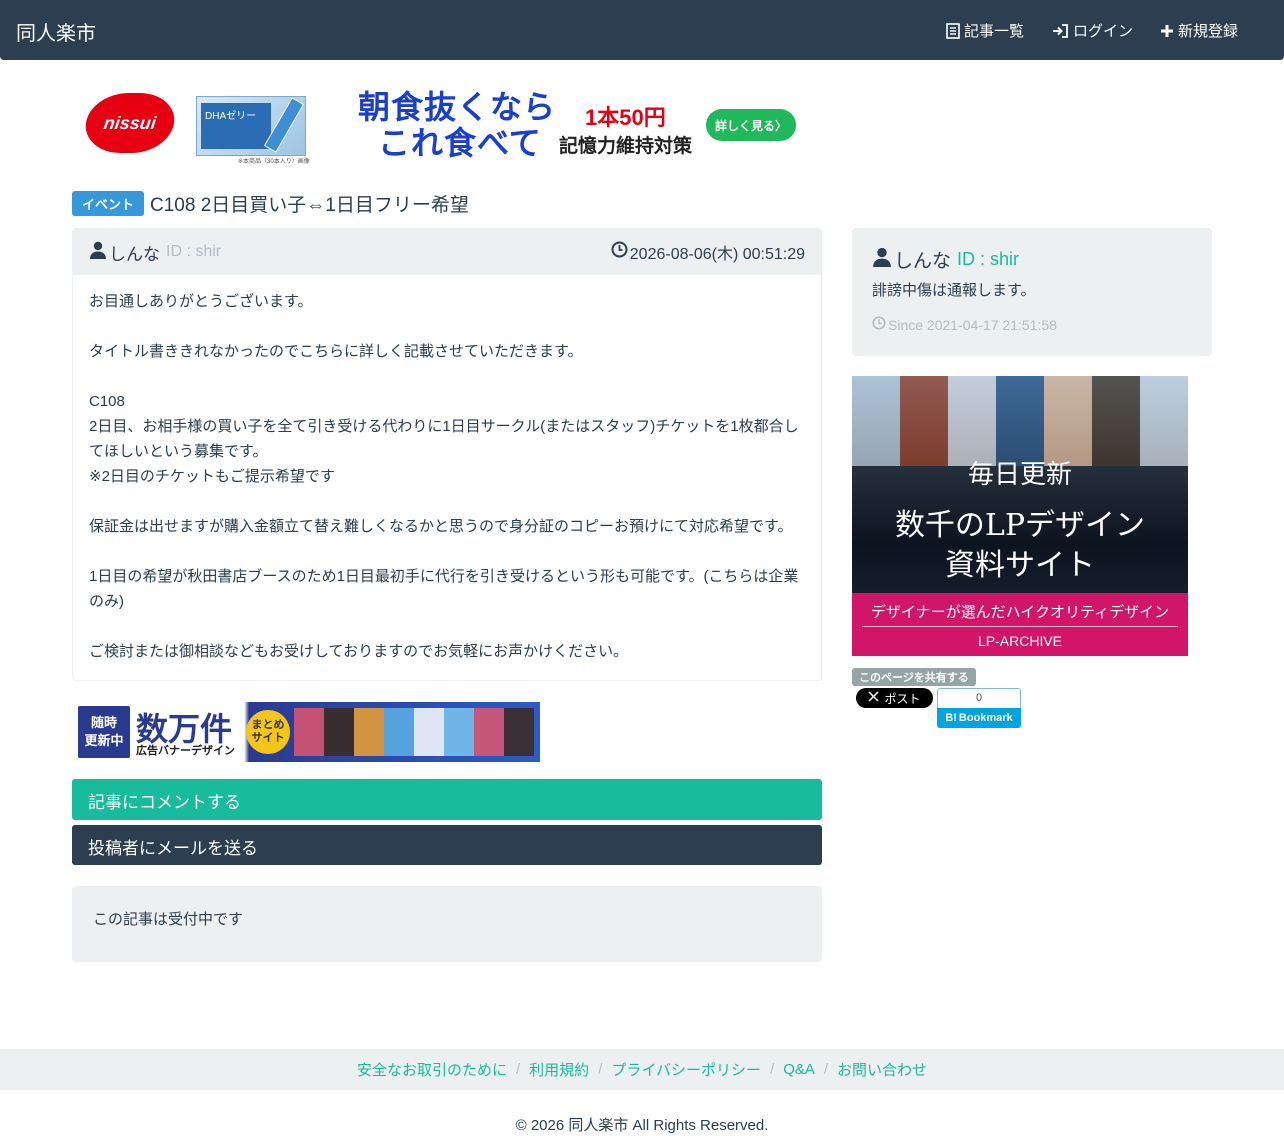  What do you see at coordinates (194, 251) in the screenshot?
I see `post-author-id: ID : shir` at bounding box center [194, 251].